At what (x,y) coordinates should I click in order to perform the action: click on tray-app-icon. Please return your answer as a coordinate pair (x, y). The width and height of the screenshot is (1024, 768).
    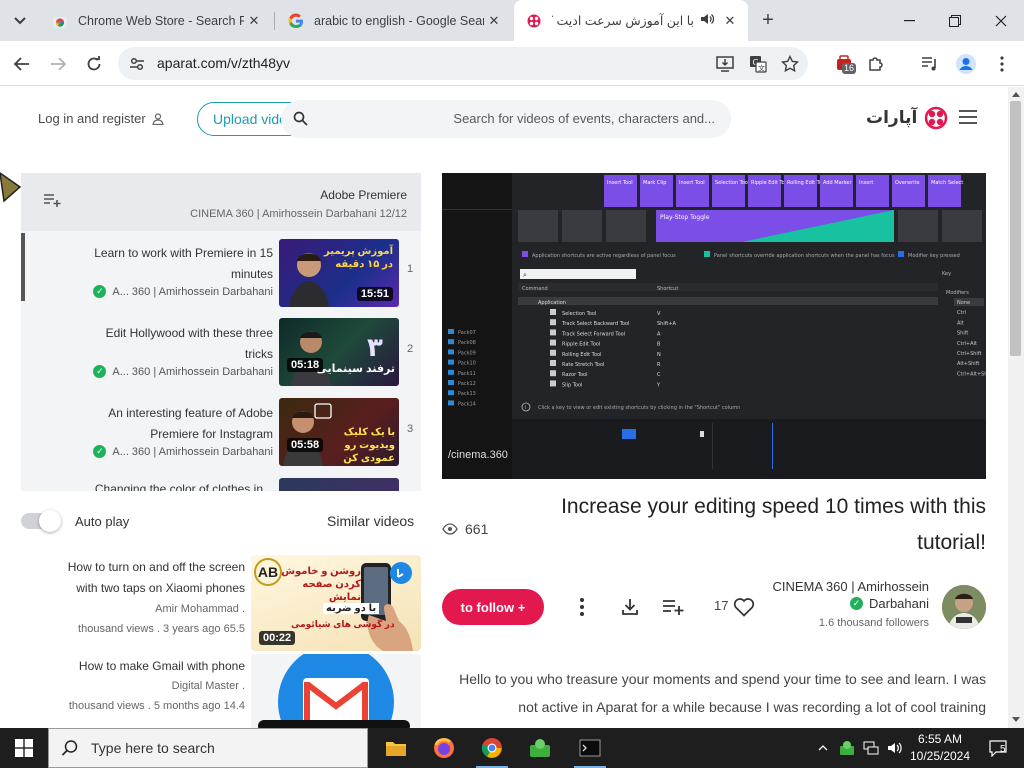
    Looking at the image, I should click on (847, 748).